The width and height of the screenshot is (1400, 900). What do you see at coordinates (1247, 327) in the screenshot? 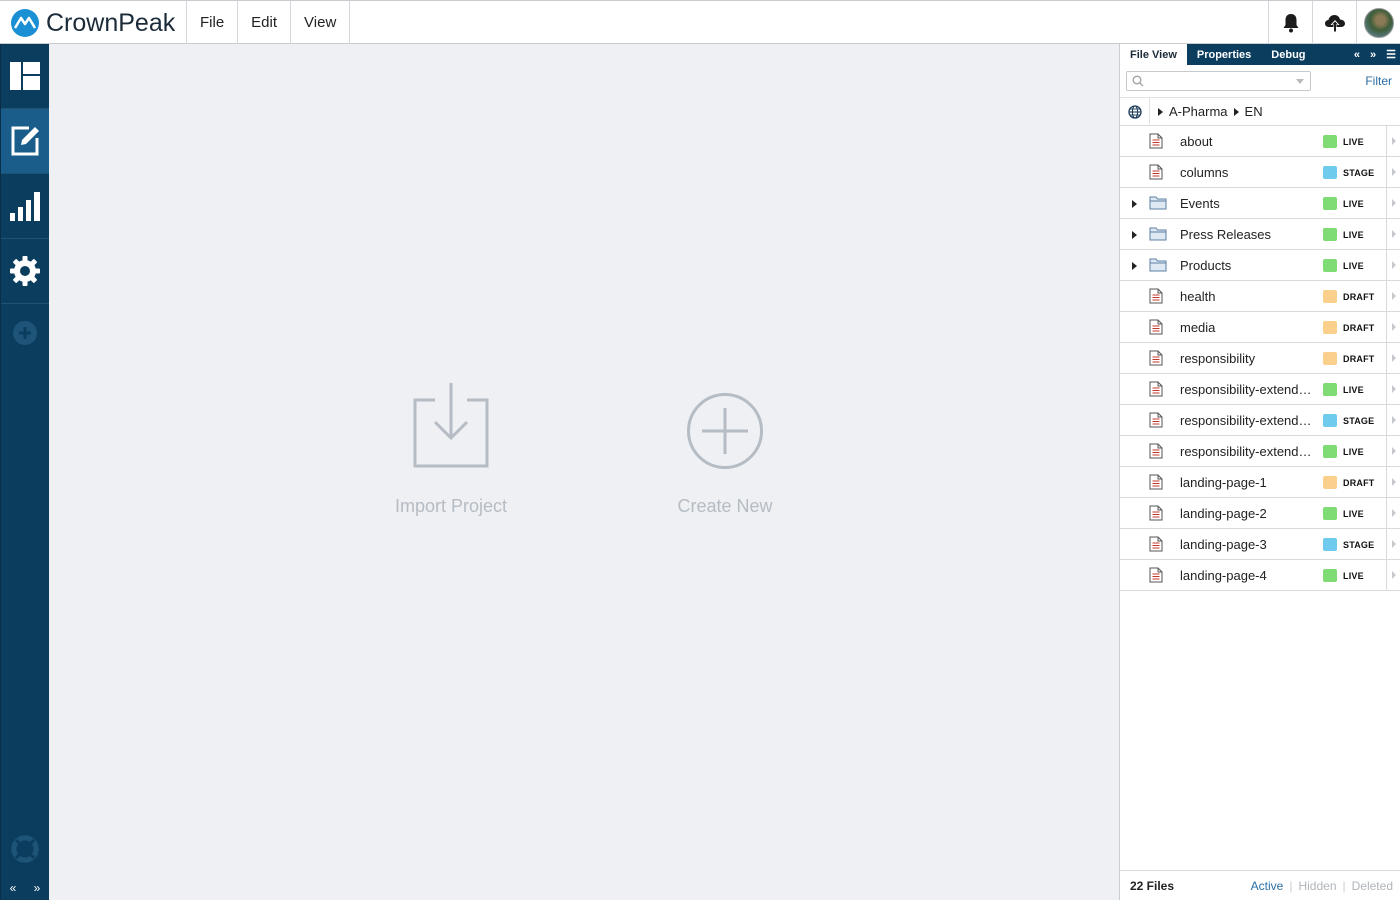
I see `file-name: media` at bounding box center [1247, 327].